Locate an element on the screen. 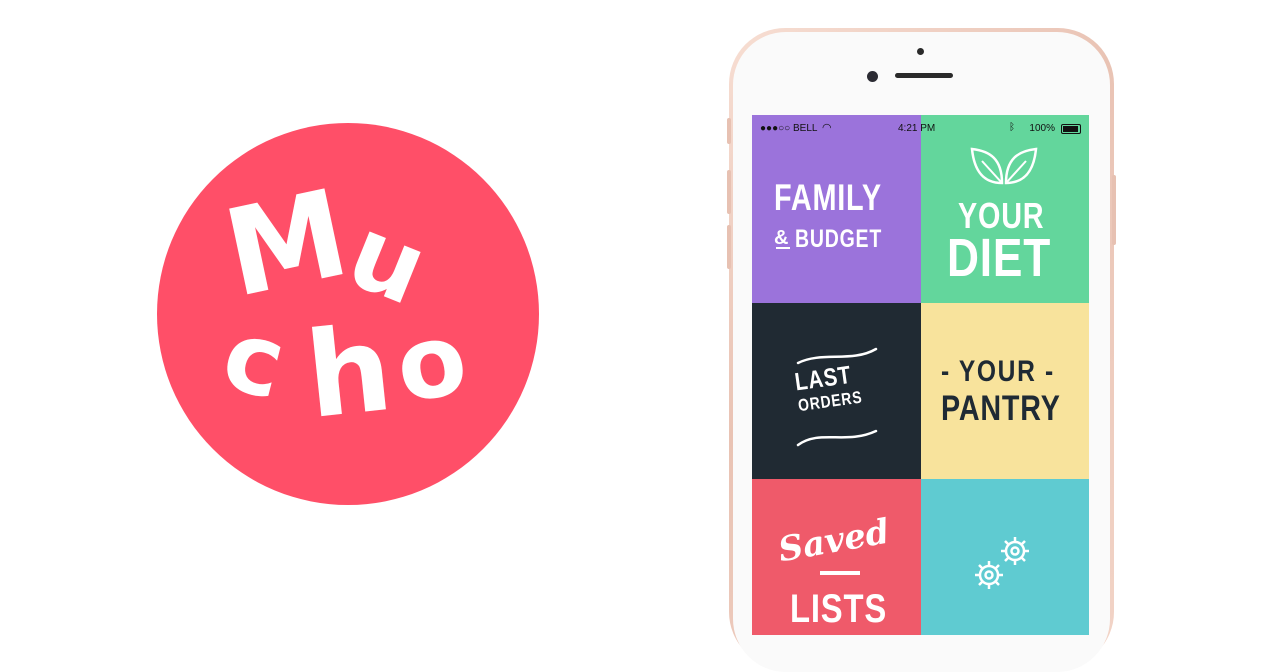 This screenshot has width=1280, height=672. volume-up-button is located at coordinates (729, 192).